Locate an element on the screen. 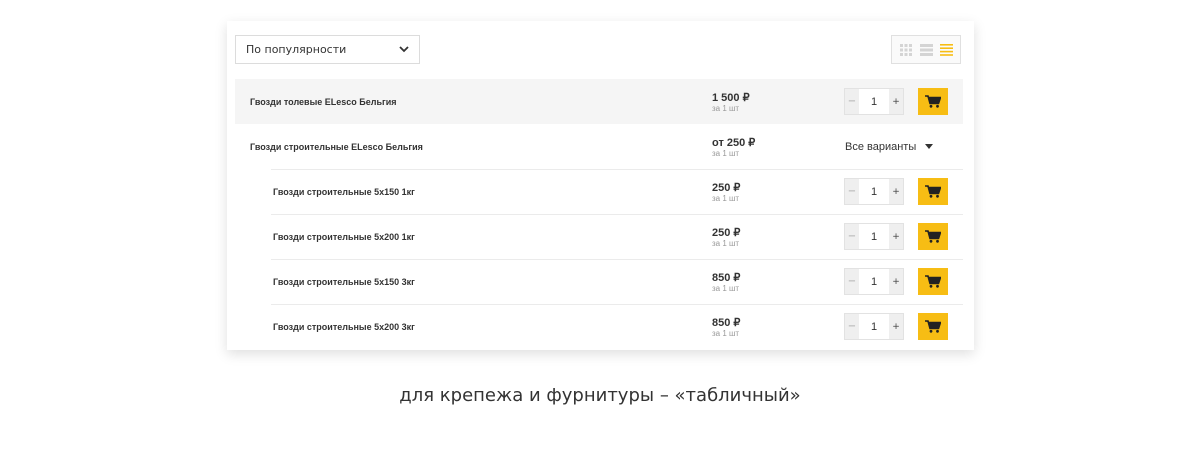  view-mode-switch is located at coordinates (926, 49).